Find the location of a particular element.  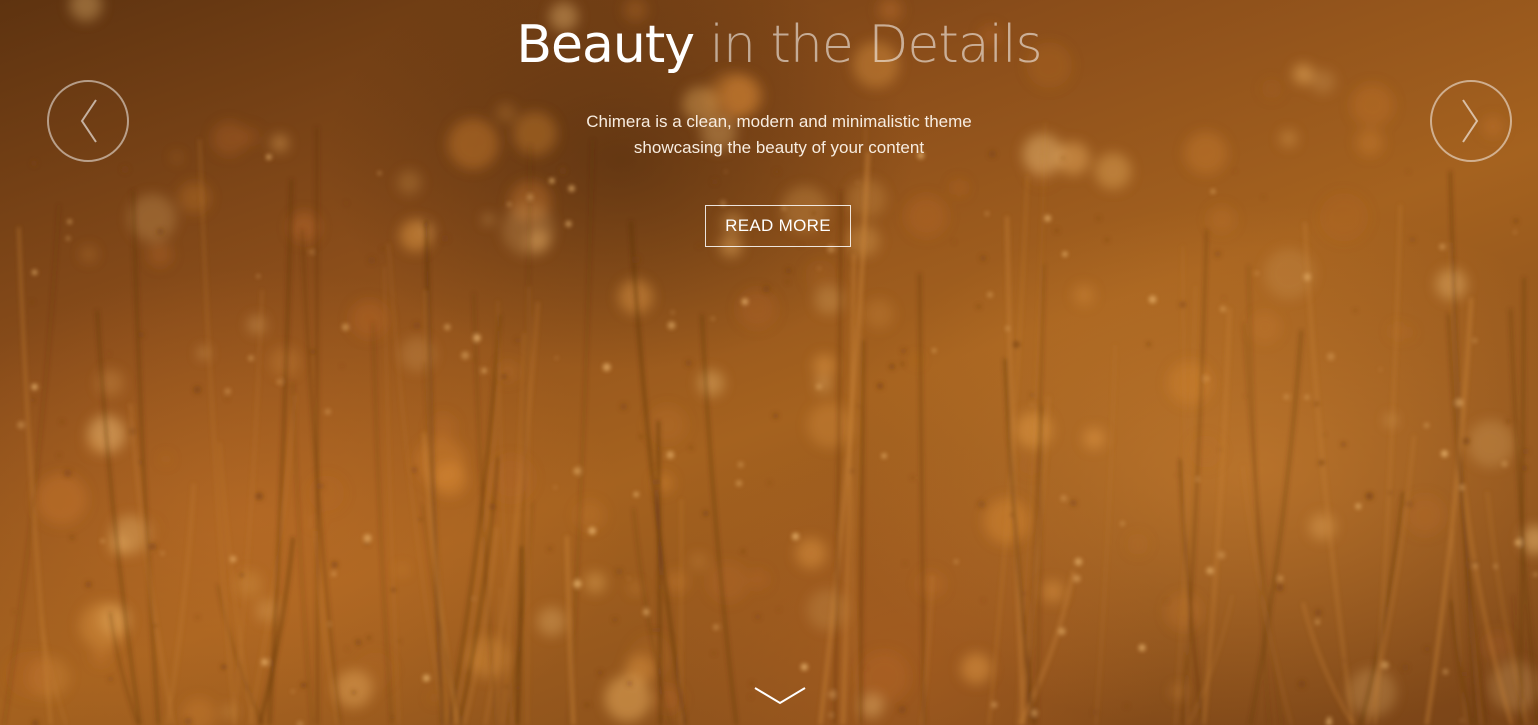

hero-title: Beauty in the Details is located at coordinates (769, 45).